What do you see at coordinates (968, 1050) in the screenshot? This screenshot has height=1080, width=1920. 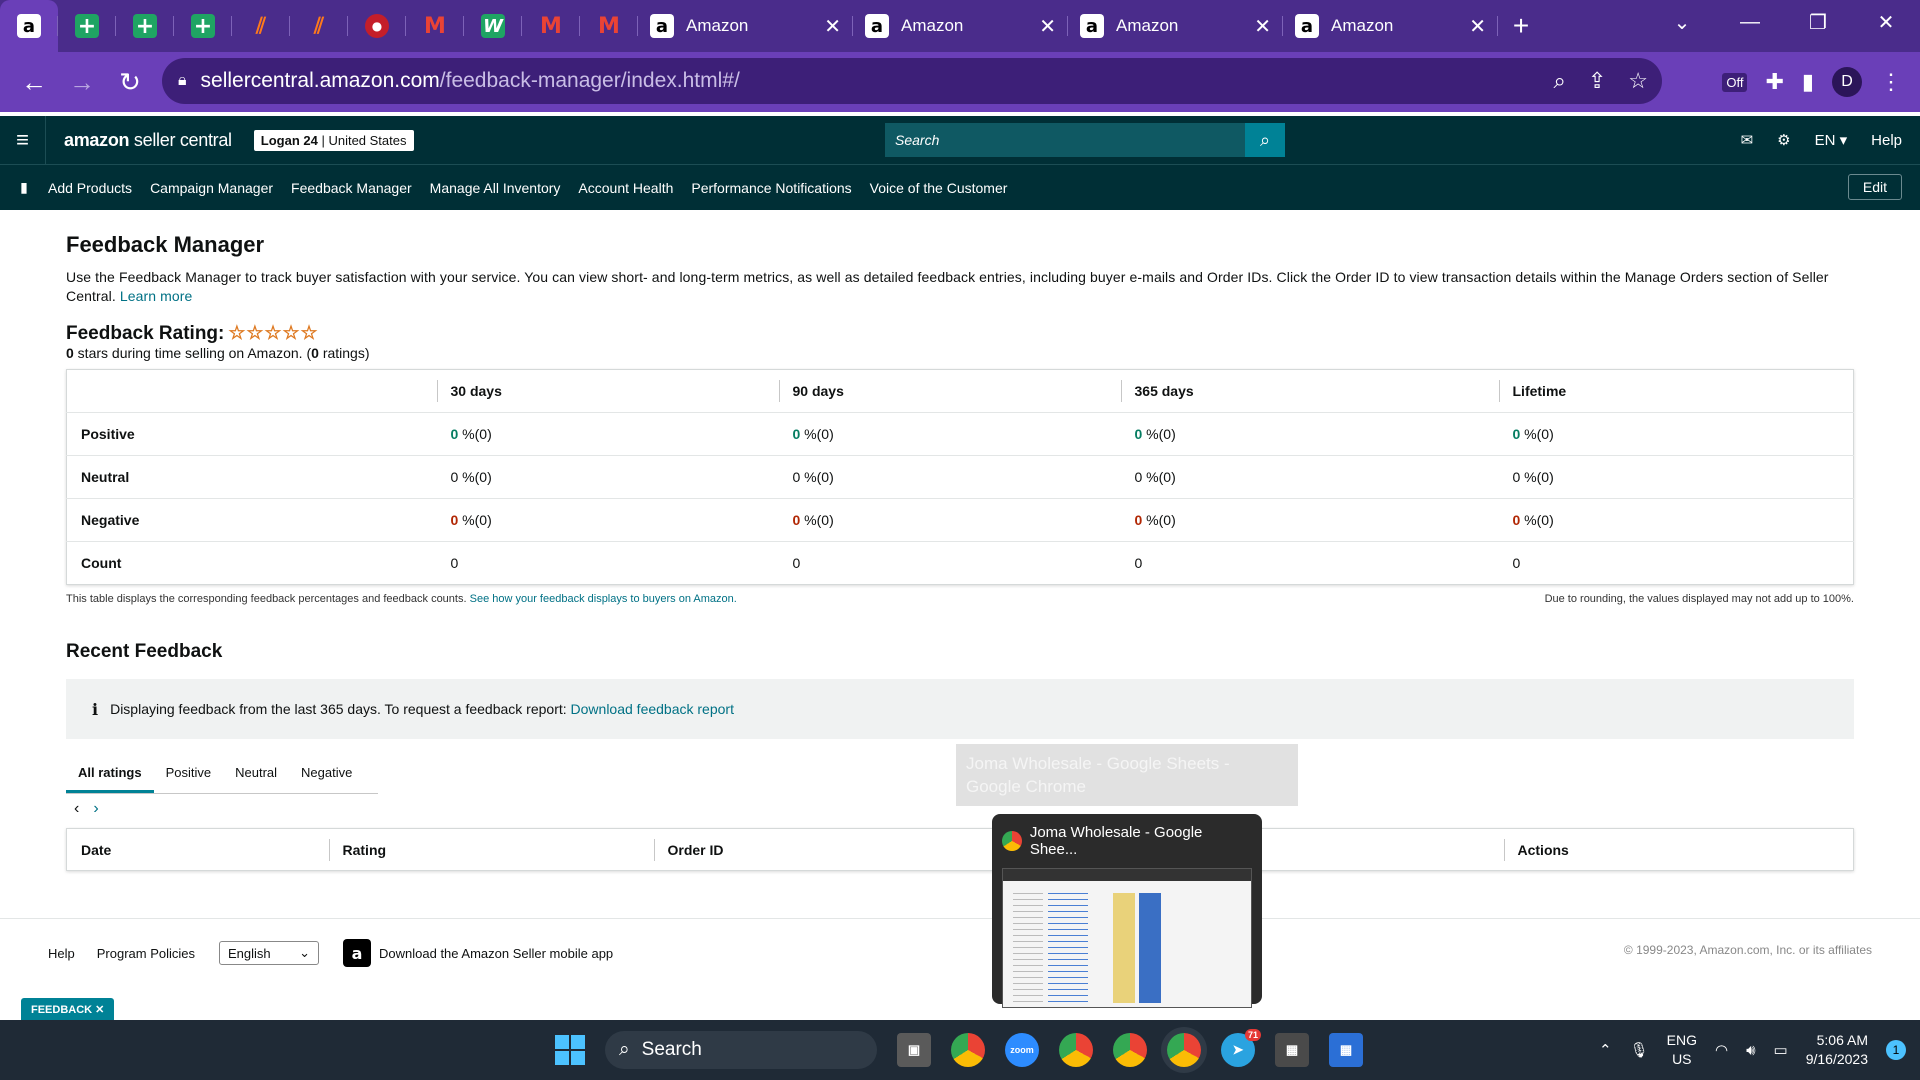 I see `chrome-icon` at bounding box center [968, 1050].